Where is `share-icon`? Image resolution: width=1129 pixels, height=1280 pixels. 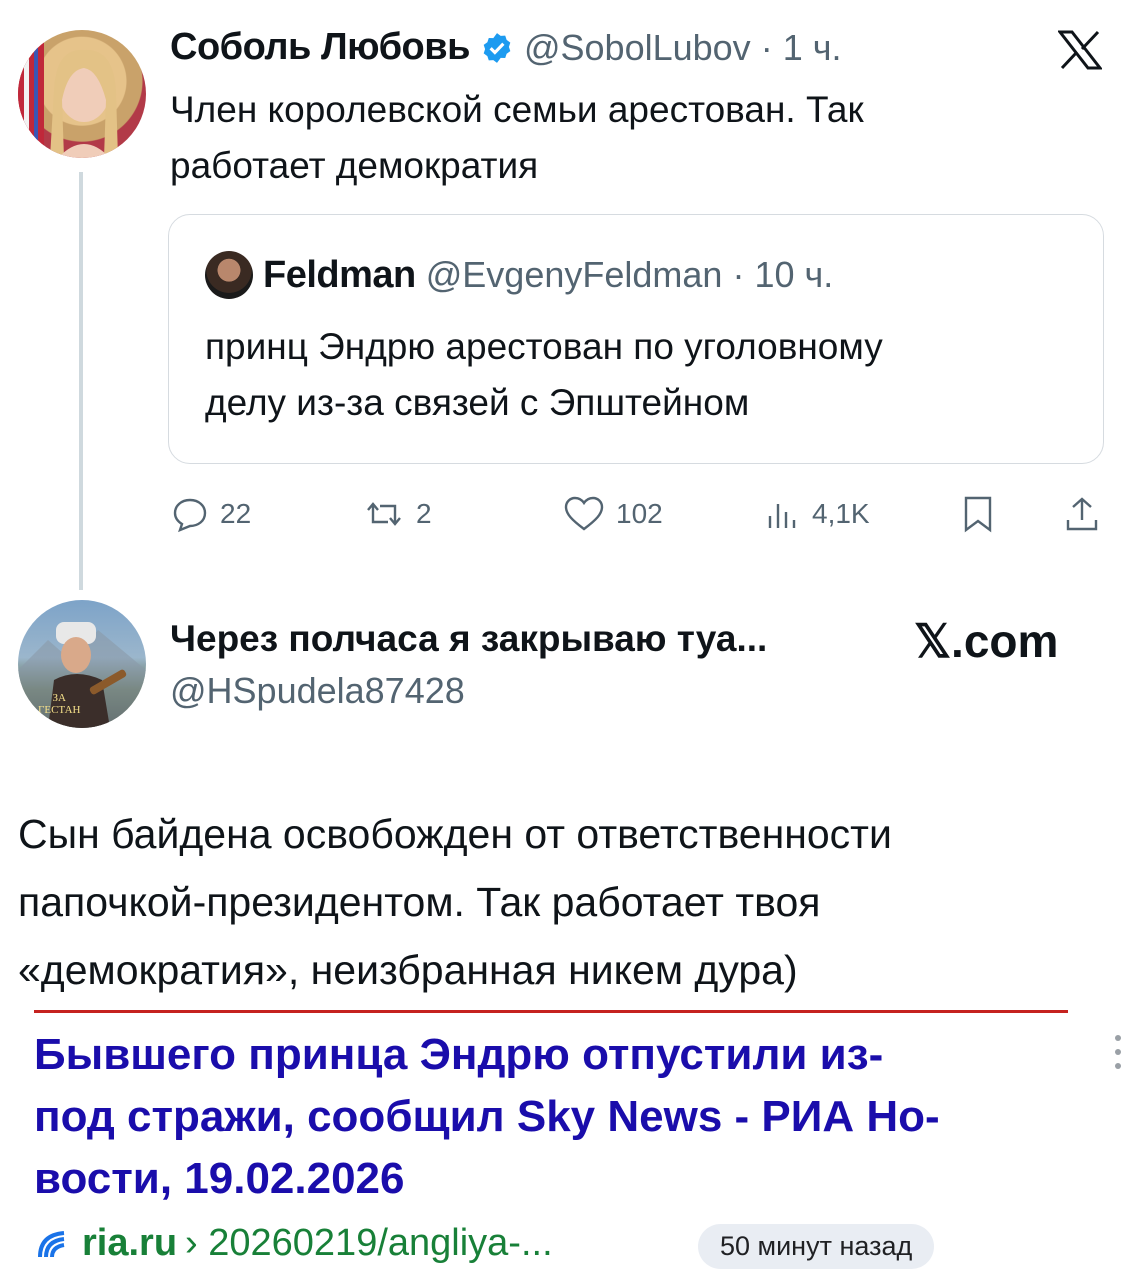
share-icon is located at coordinates (1082, 514).